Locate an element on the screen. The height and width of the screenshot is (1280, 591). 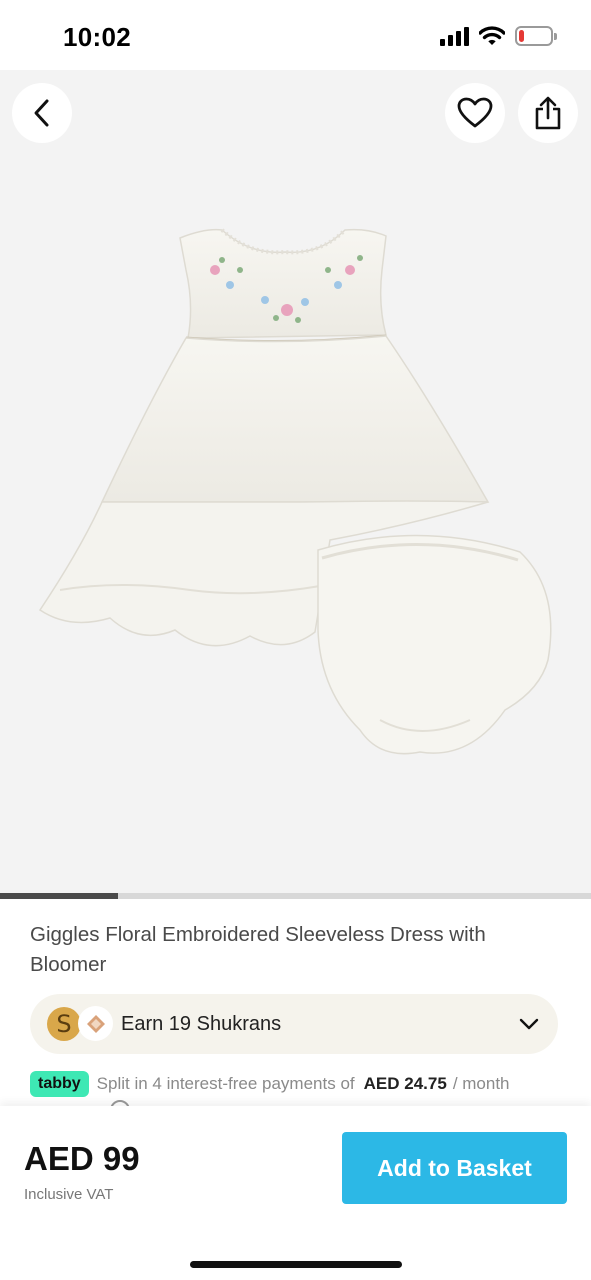
tabby-text: Split in 4 interest-free payments of is located at coordinates (225, 1083).